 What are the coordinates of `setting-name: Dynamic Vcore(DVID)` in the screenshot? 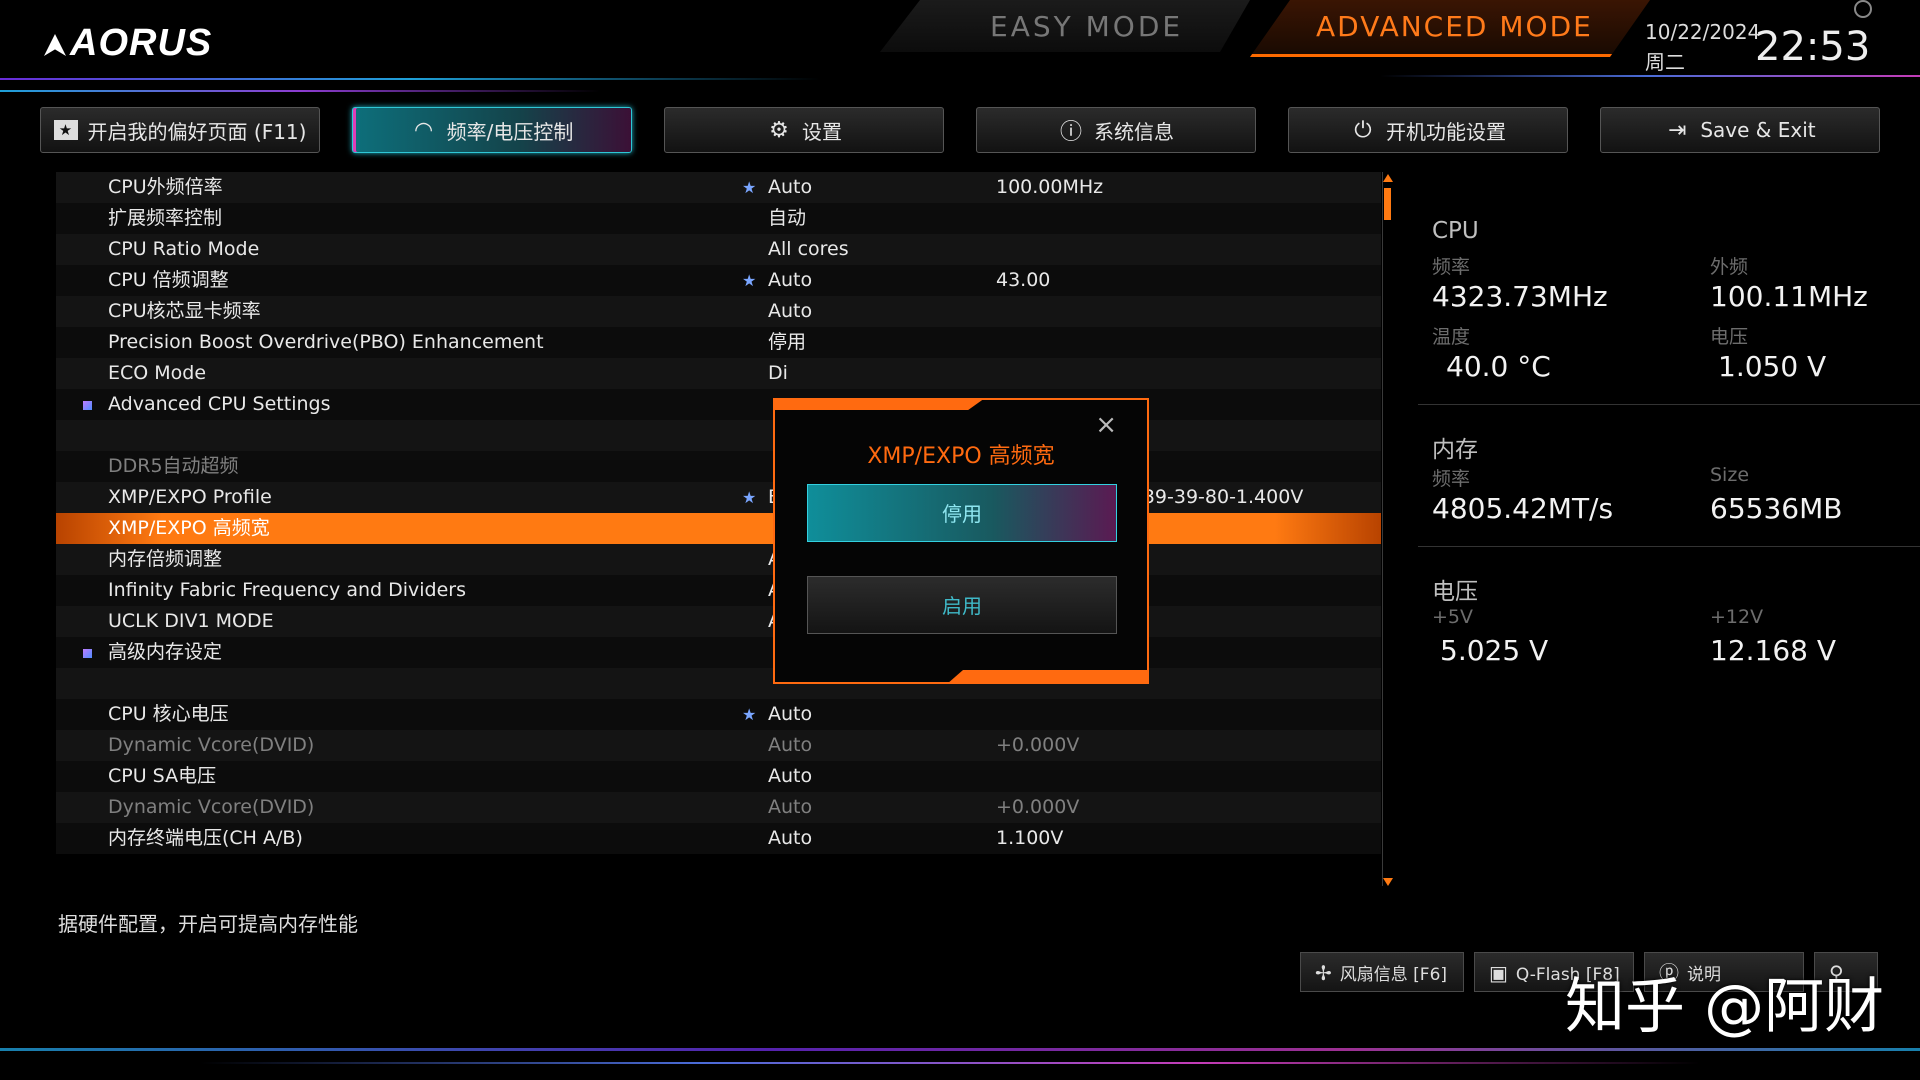 It's located at (211, 807).